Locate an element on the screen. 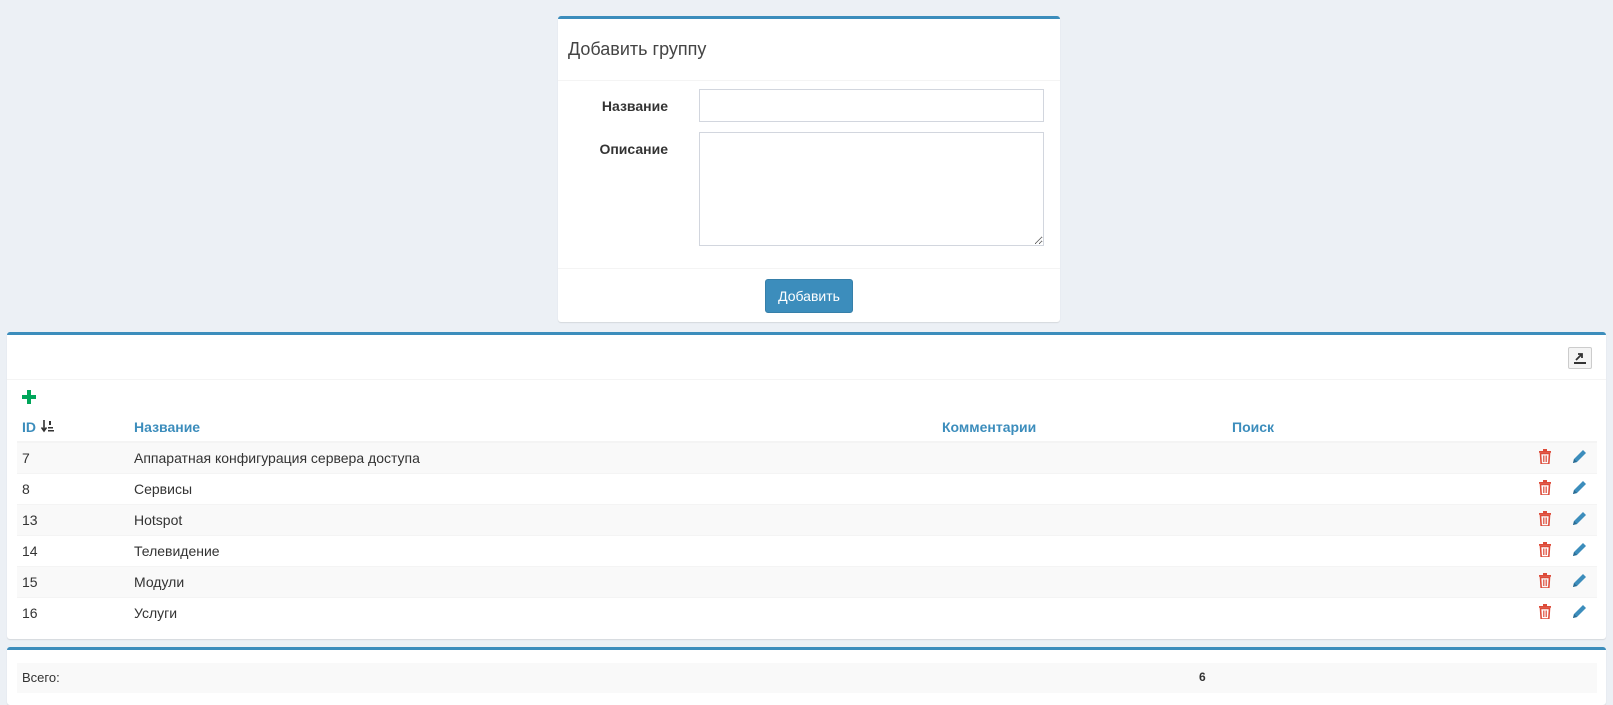 Image resolution: width=1613 pixels, height=705 pixels. table-row: 8 Сервисы is located at coordinates (807, 488).